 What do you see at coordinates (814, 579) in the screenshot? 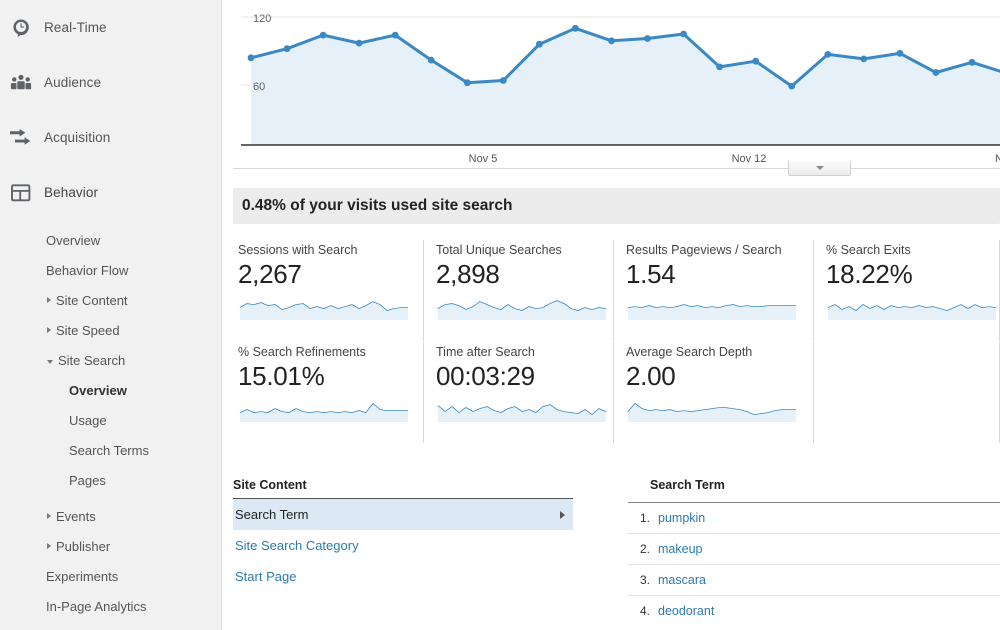
I see `table-row: 3. mascara` at bounding box center [814, 579].